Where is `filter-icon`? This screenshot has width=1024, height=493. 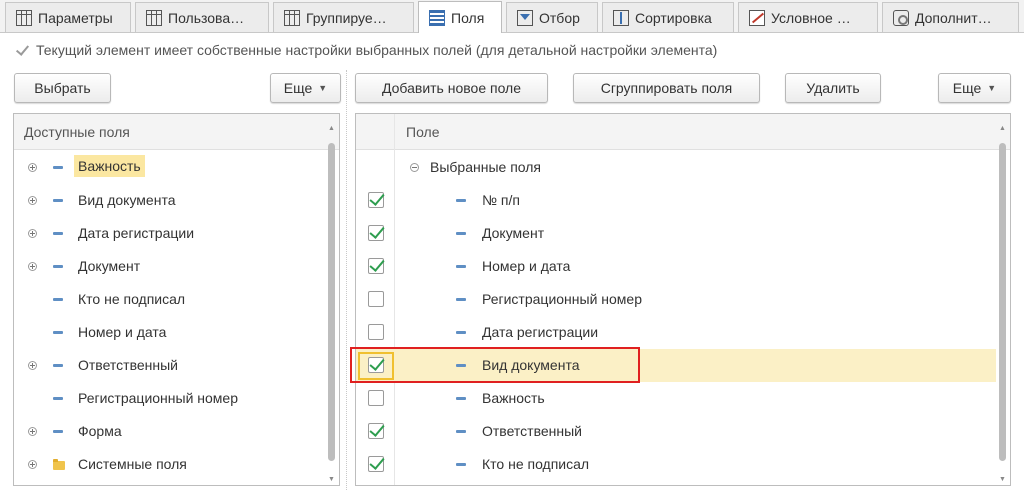
filter-icon is located at coordinates (525, 17).